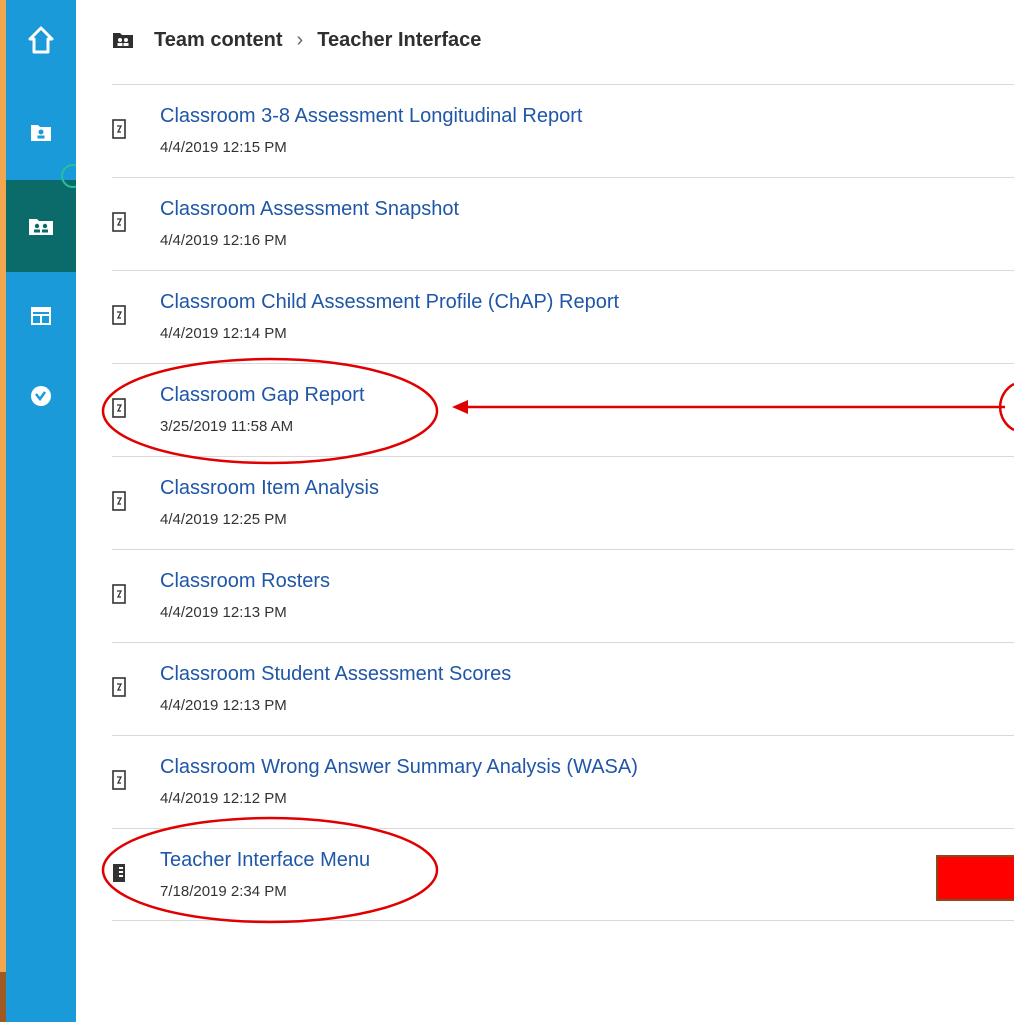 This screenshot has width=1014, height=1022. What do you see at coordinates (223, 240) in the screenshot?
I see `report-date: 4/4/2019 12:16 PM` at bounding box center [223, 240].